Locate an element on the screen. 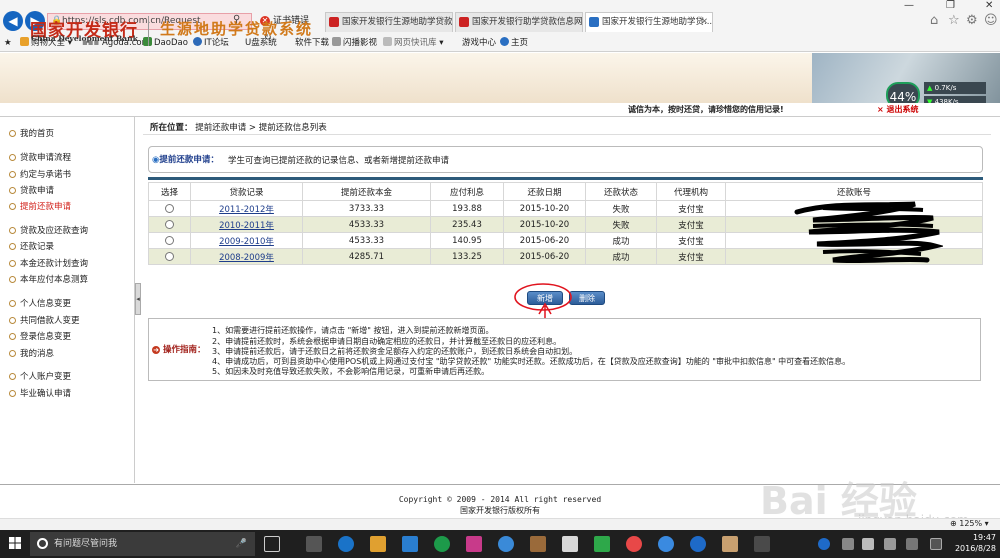 The width and height of the screenshot is (1000, 558). sidebar-item-home: 我的首页 is located at coordinates (31, 133).